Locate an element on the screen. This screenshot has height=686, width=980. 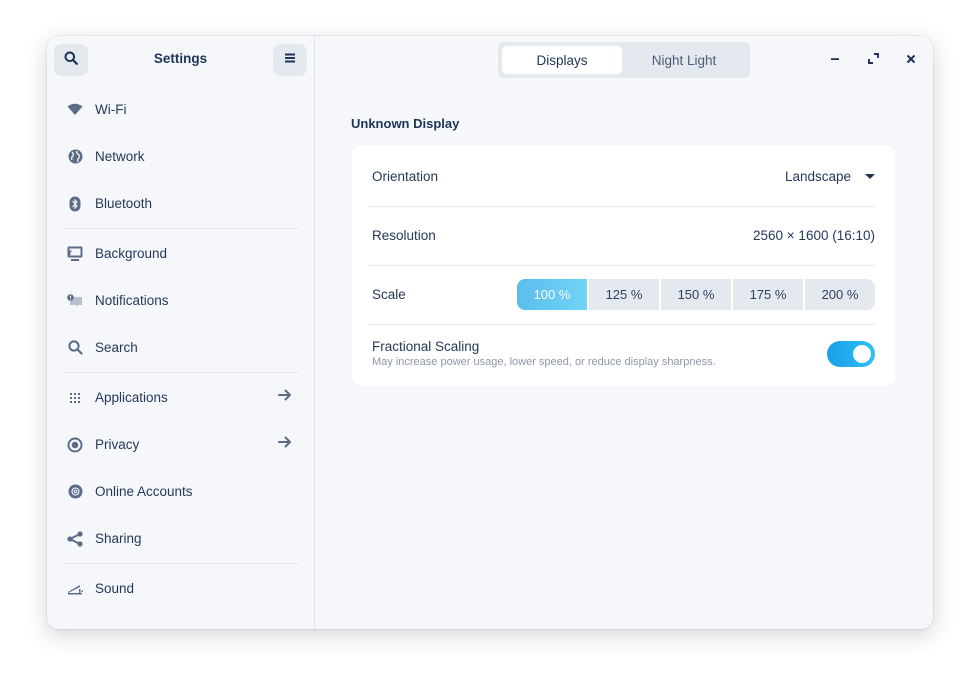
orientation-value: Landscape is located at coordinates (817, 176).